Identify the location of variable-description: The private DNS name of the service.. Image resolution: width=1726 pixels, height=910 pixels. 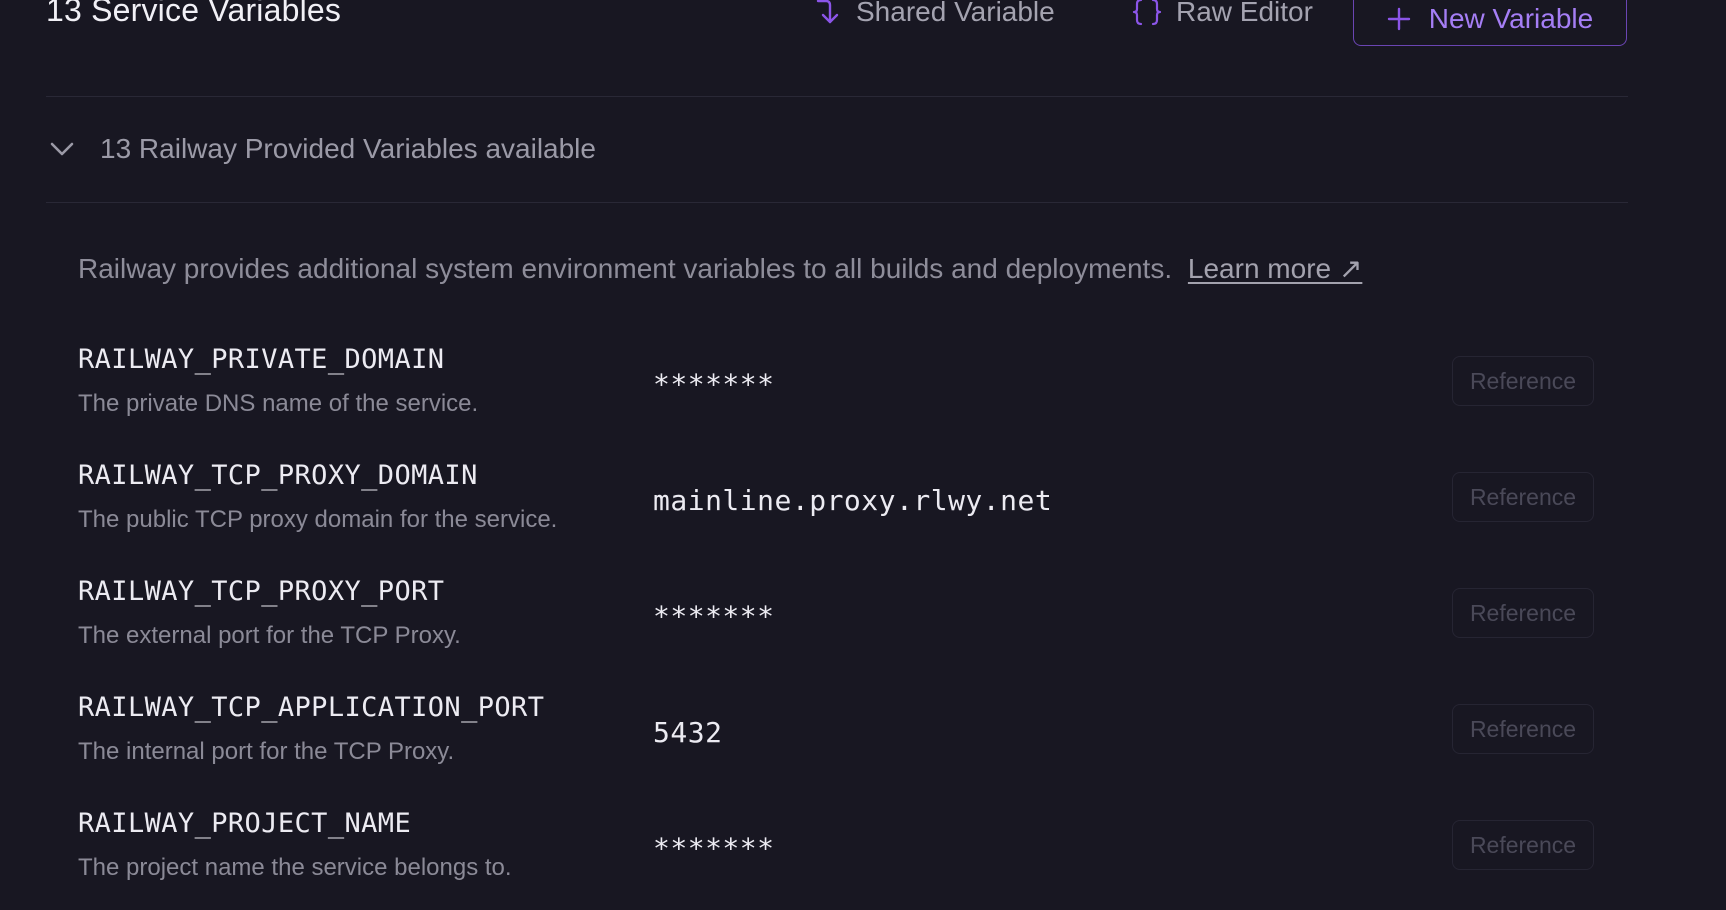
(278, 403).